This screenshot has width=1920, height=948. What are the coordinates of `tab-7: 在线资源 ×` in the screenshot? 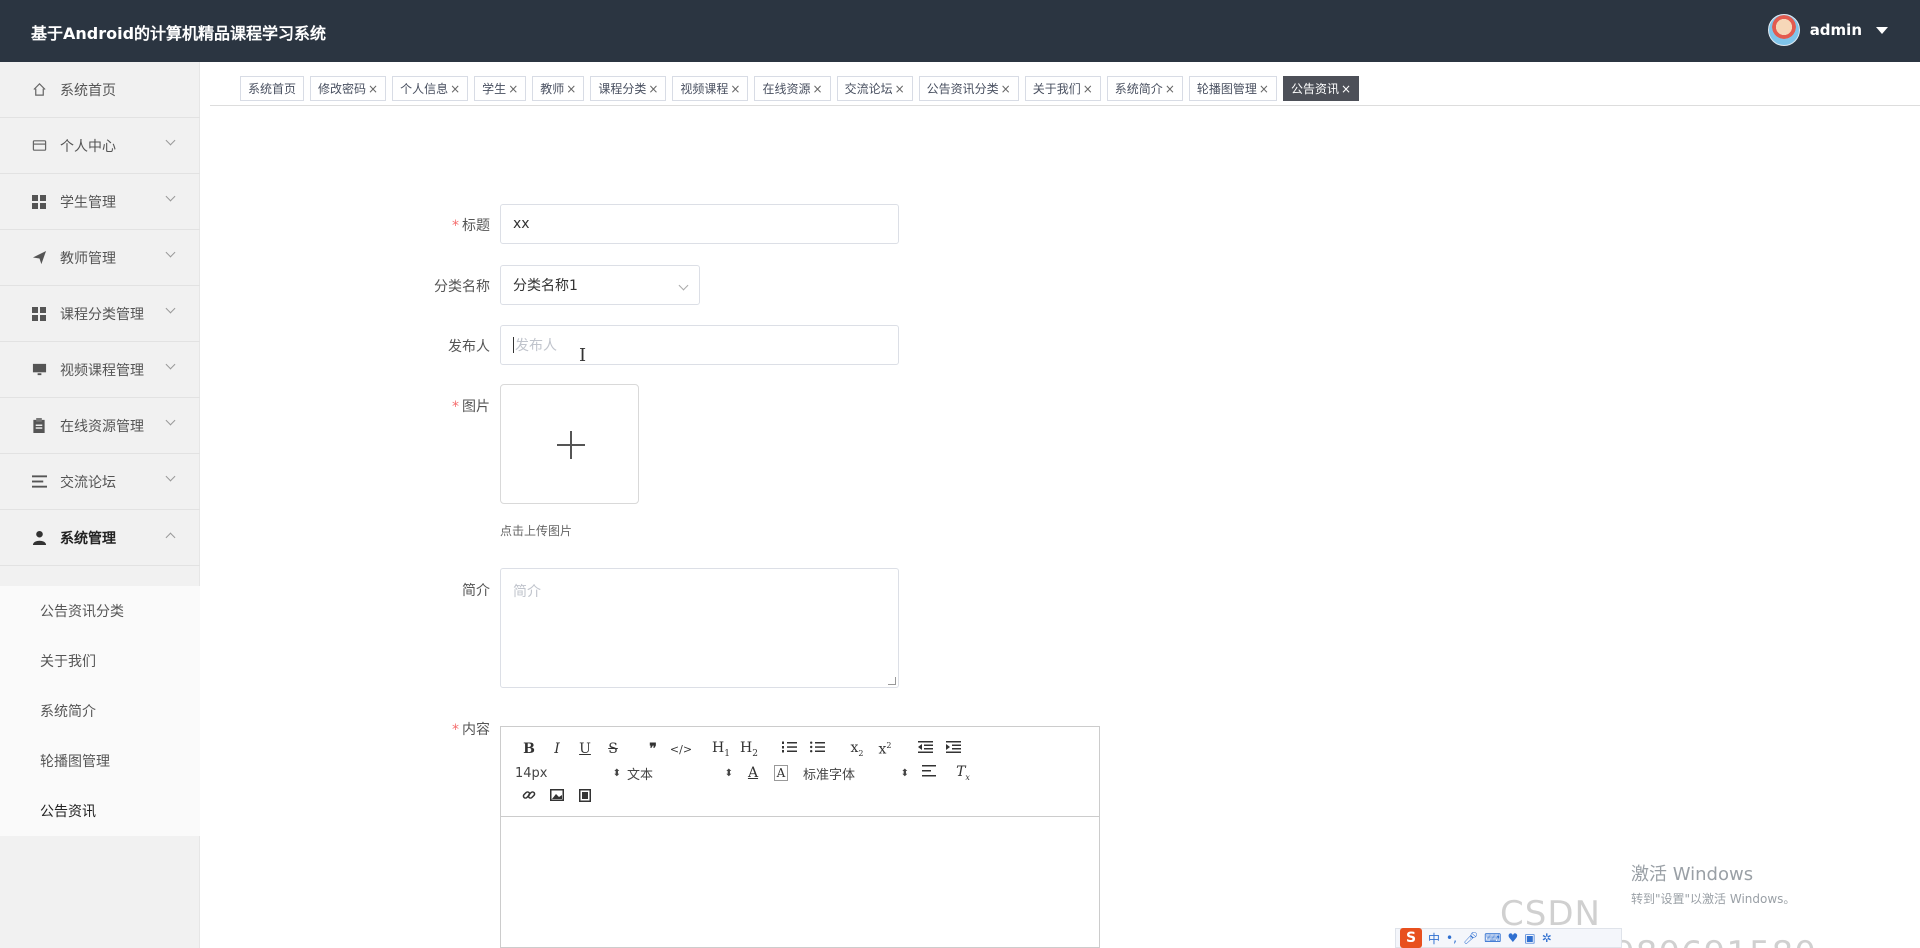 It's located at (792, 88).